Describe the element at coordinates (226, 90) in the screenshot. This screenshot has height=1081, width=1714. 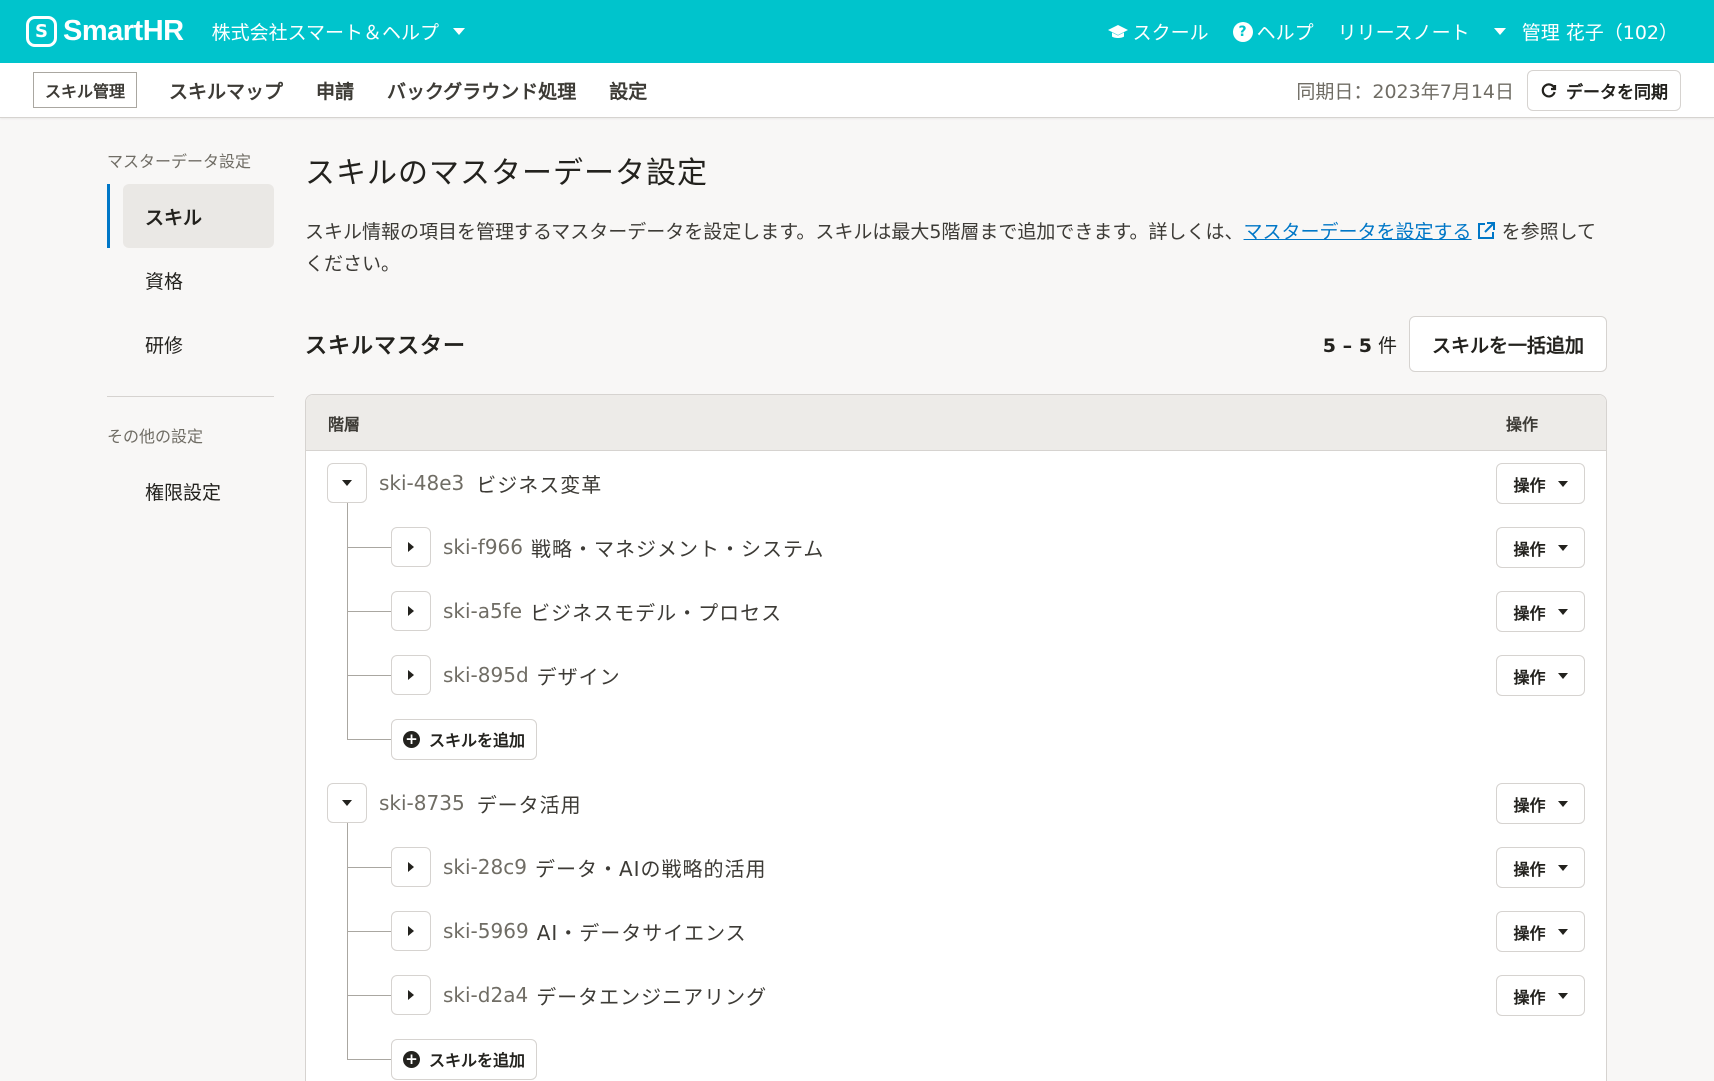
I see `tab-skill-map: スキルマップ` at that location.